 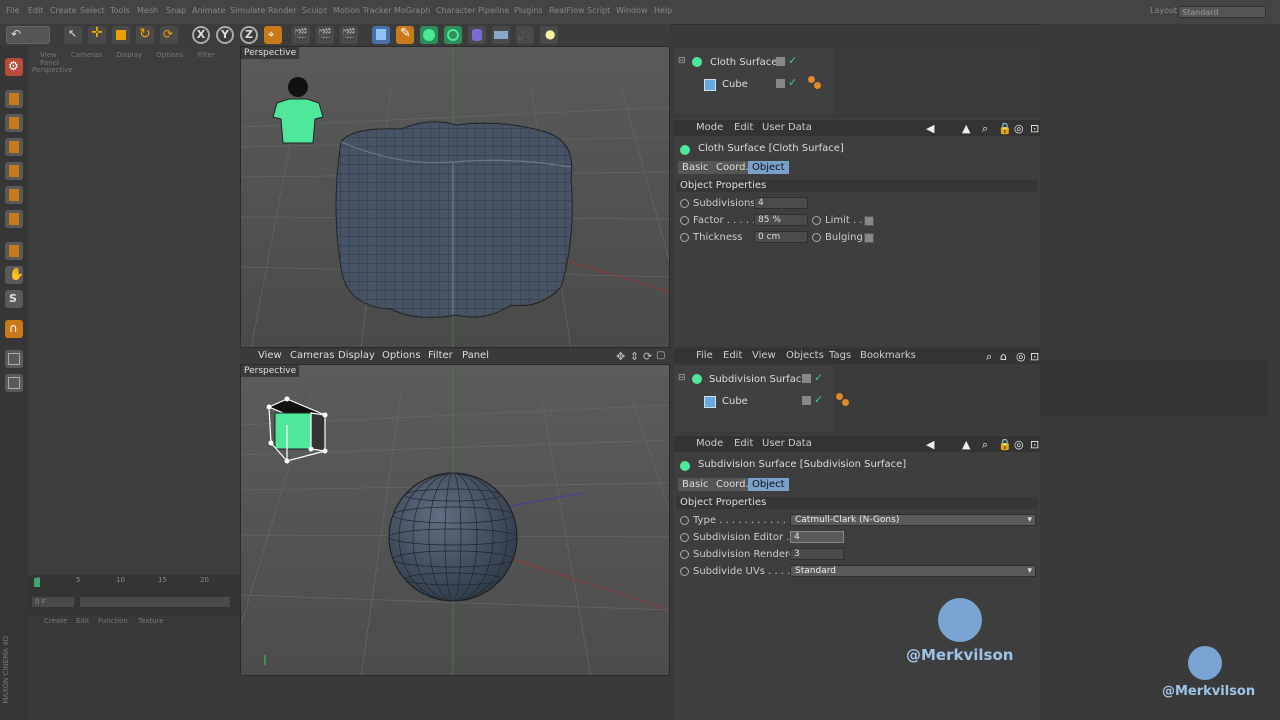 What do you see at coordinates (14, 195) in the screenshot?
I see `edges-mode-button` at bounding box center [14, 195].